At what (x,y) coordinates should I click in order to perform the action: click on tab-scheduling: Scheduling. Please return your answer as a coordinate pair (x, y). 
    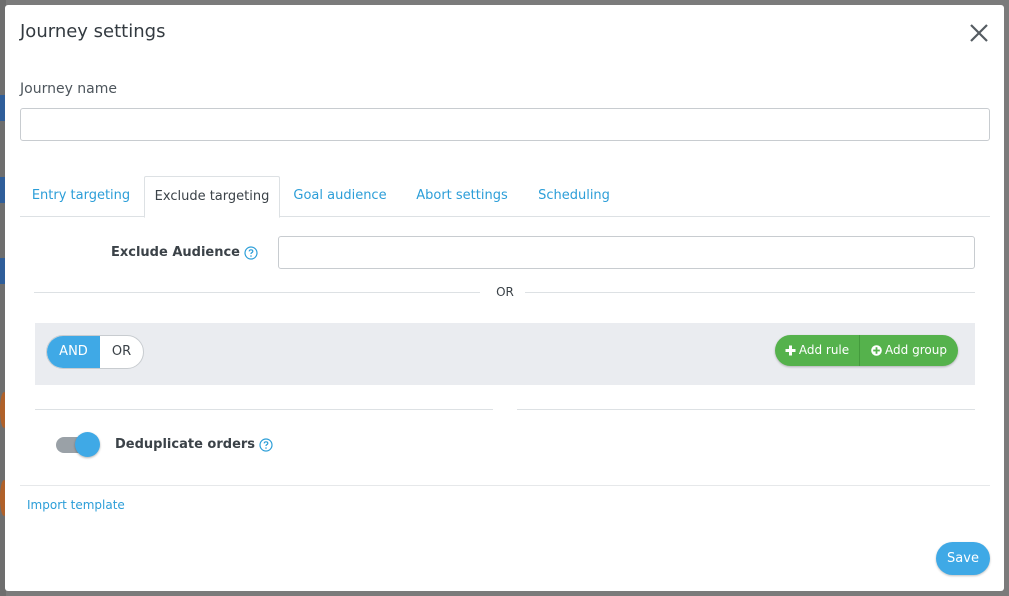
    Looking at the image, I should click on (574, 196).